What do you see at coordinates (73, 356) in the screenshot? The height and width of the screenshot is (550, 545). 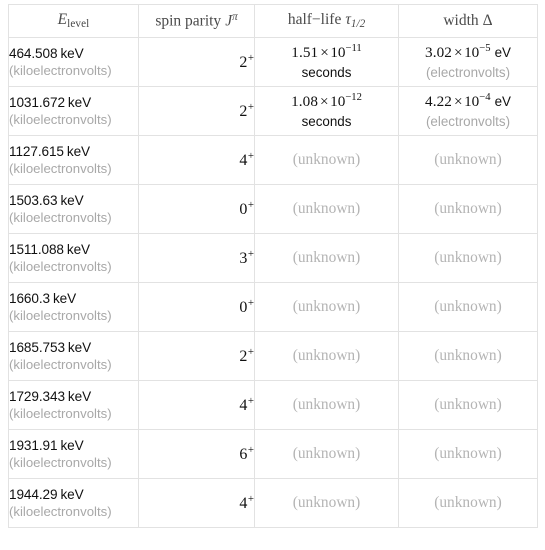 I see `cell-energy-level: 1685.753 keV (kiloelectronvolts)` at bounding box center [73, 356].